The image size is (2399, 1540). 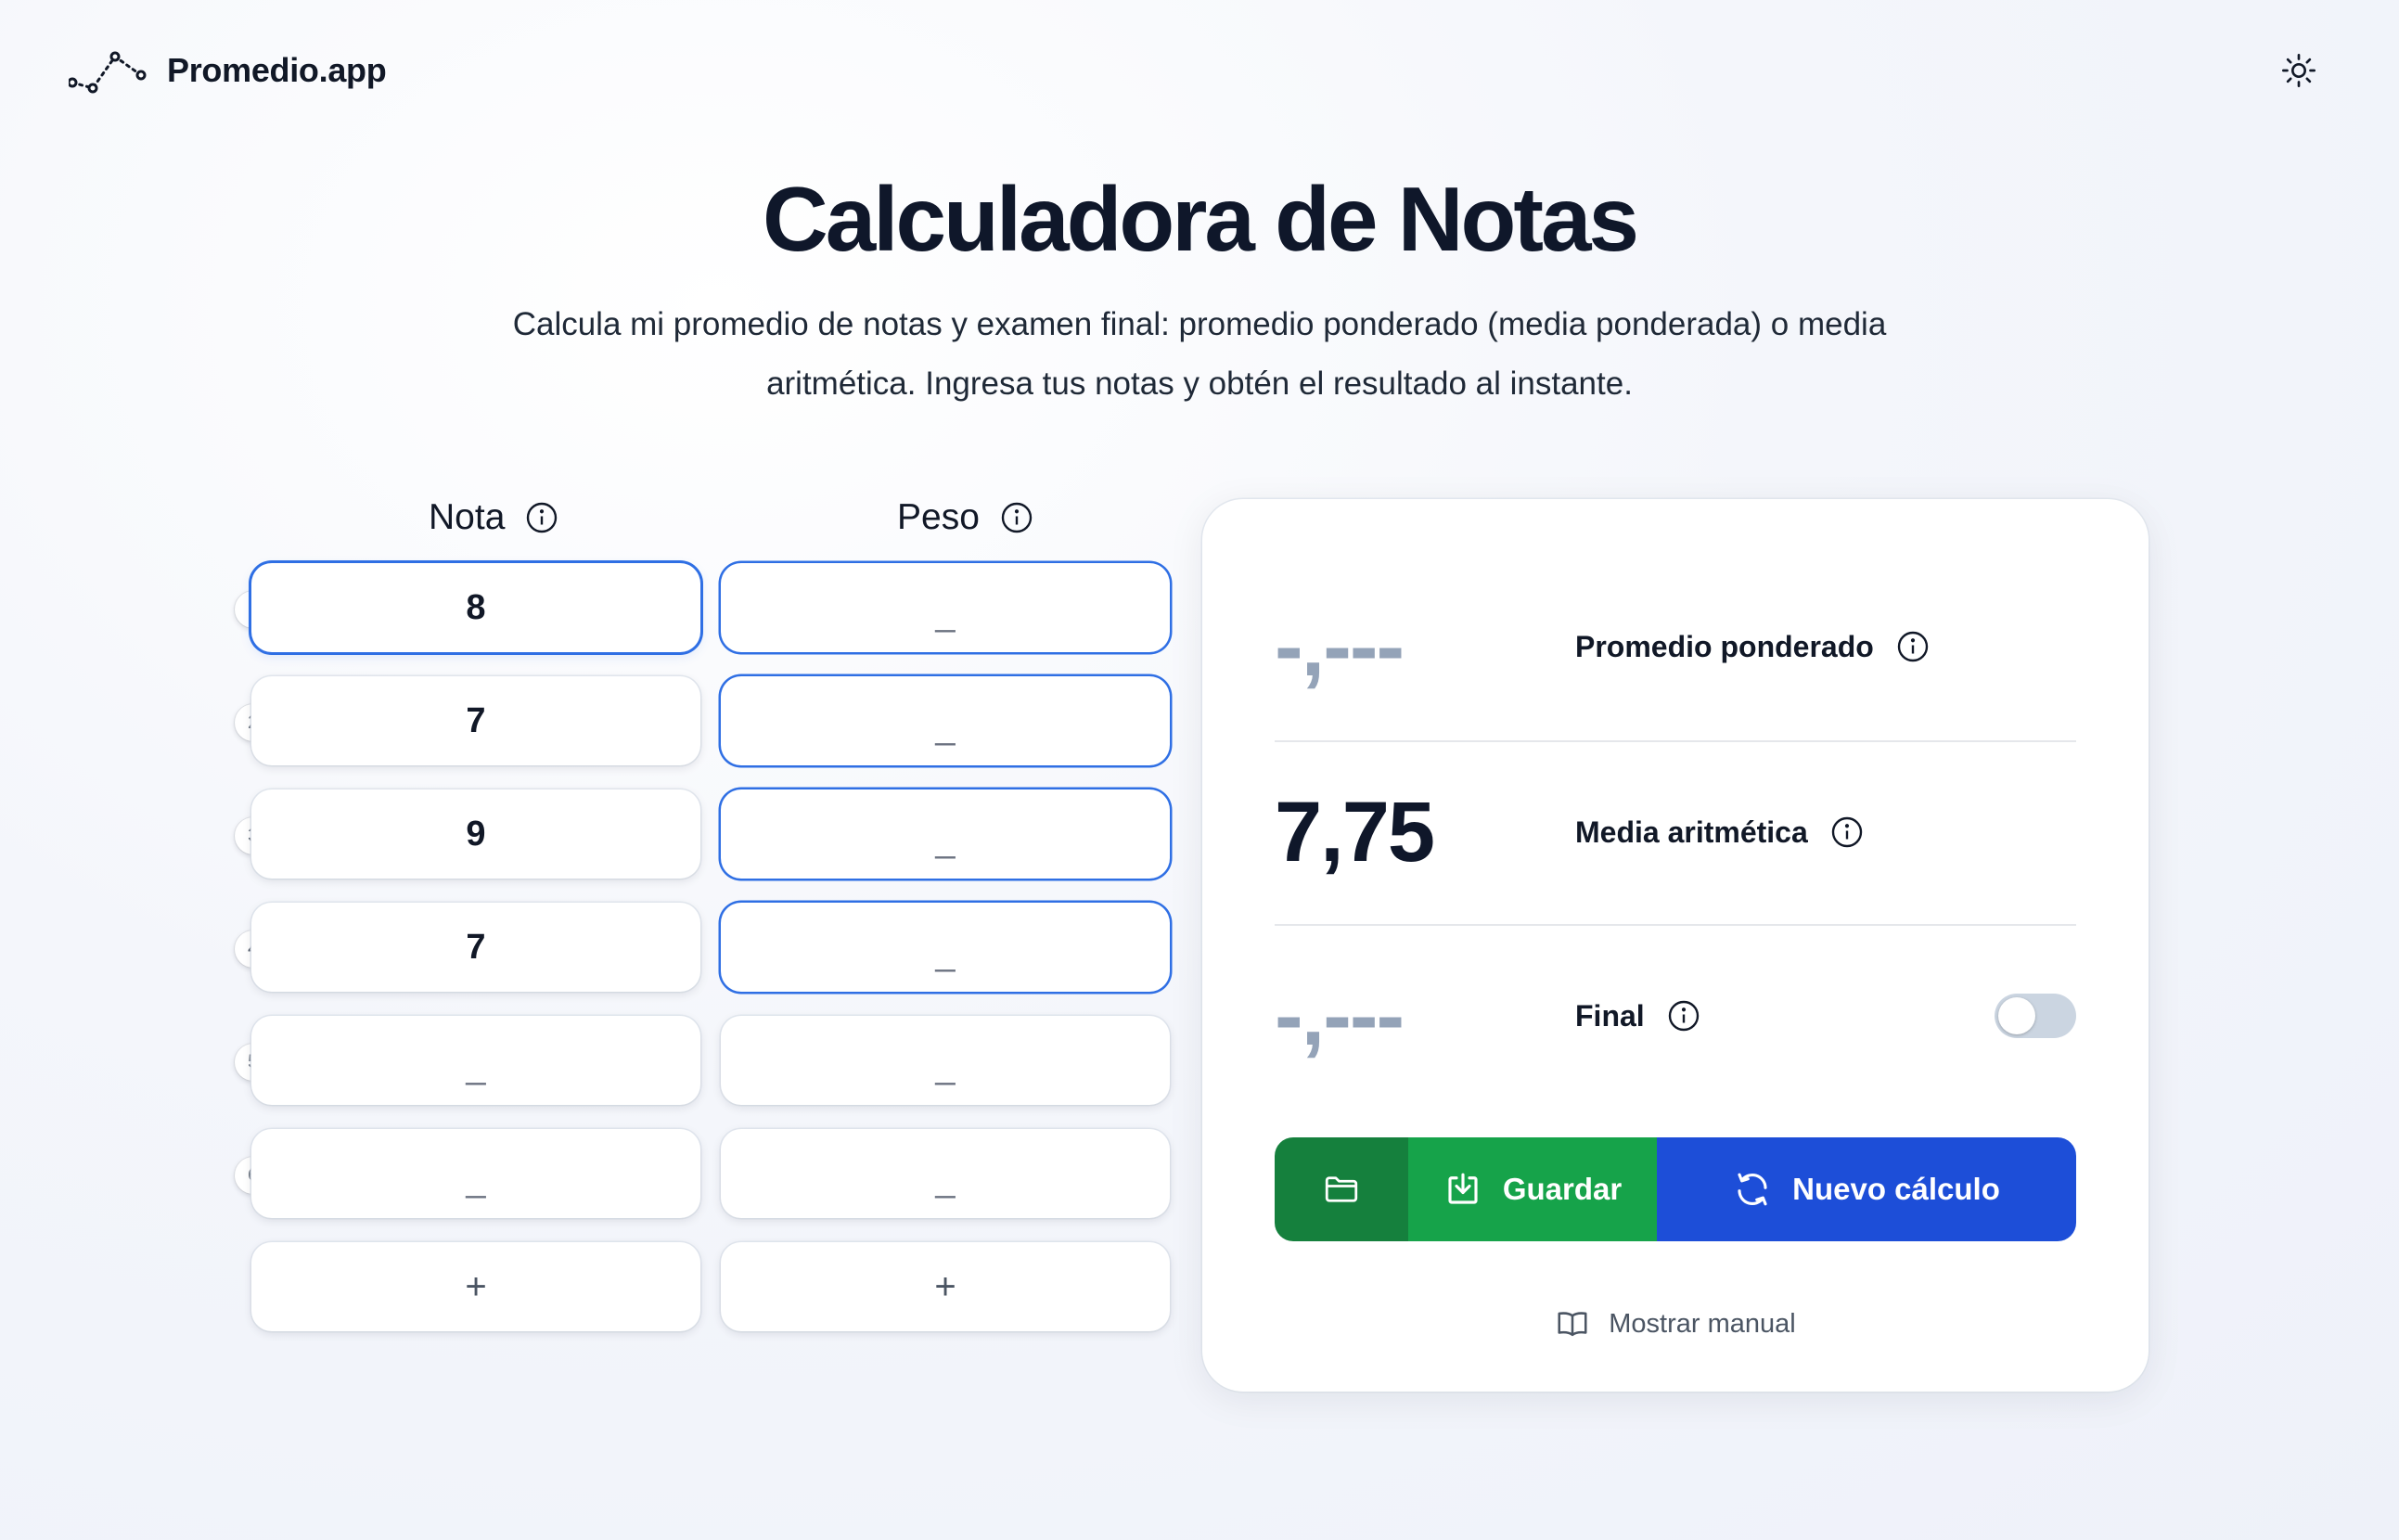 What do you see at coordinates (1340, 1015) in the screenshot?
I see `final-value: -,---` at bounding box center [1340, 1015].